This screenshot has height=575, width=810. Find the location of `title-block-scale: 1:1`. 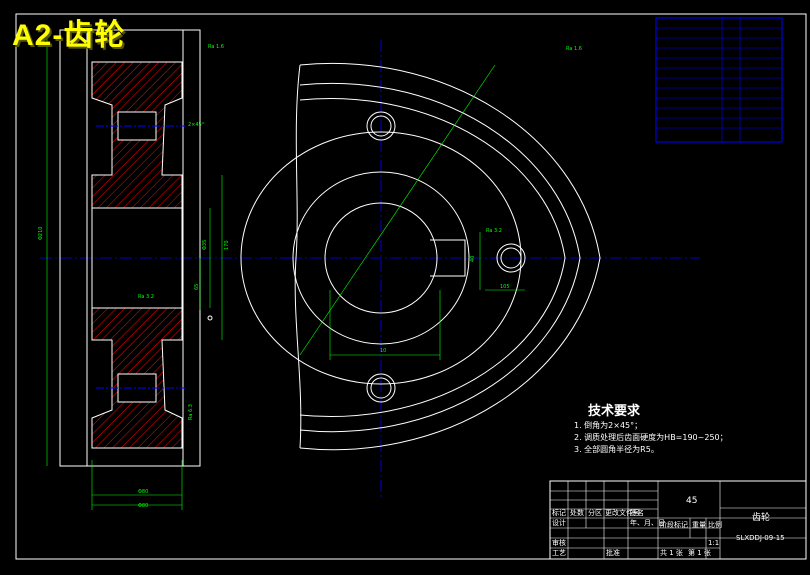

title-block-scale: 1:1 is located at coordinates (713, 543).